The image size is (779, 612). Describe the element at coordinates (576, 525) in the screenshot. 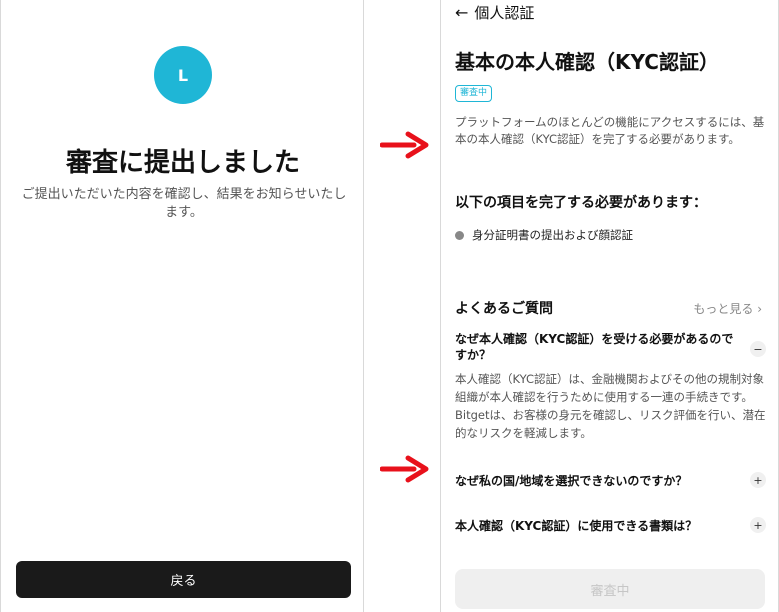

I see `faq-question: 本人確認（KYC認証）に使用できる書類は？` at that location.